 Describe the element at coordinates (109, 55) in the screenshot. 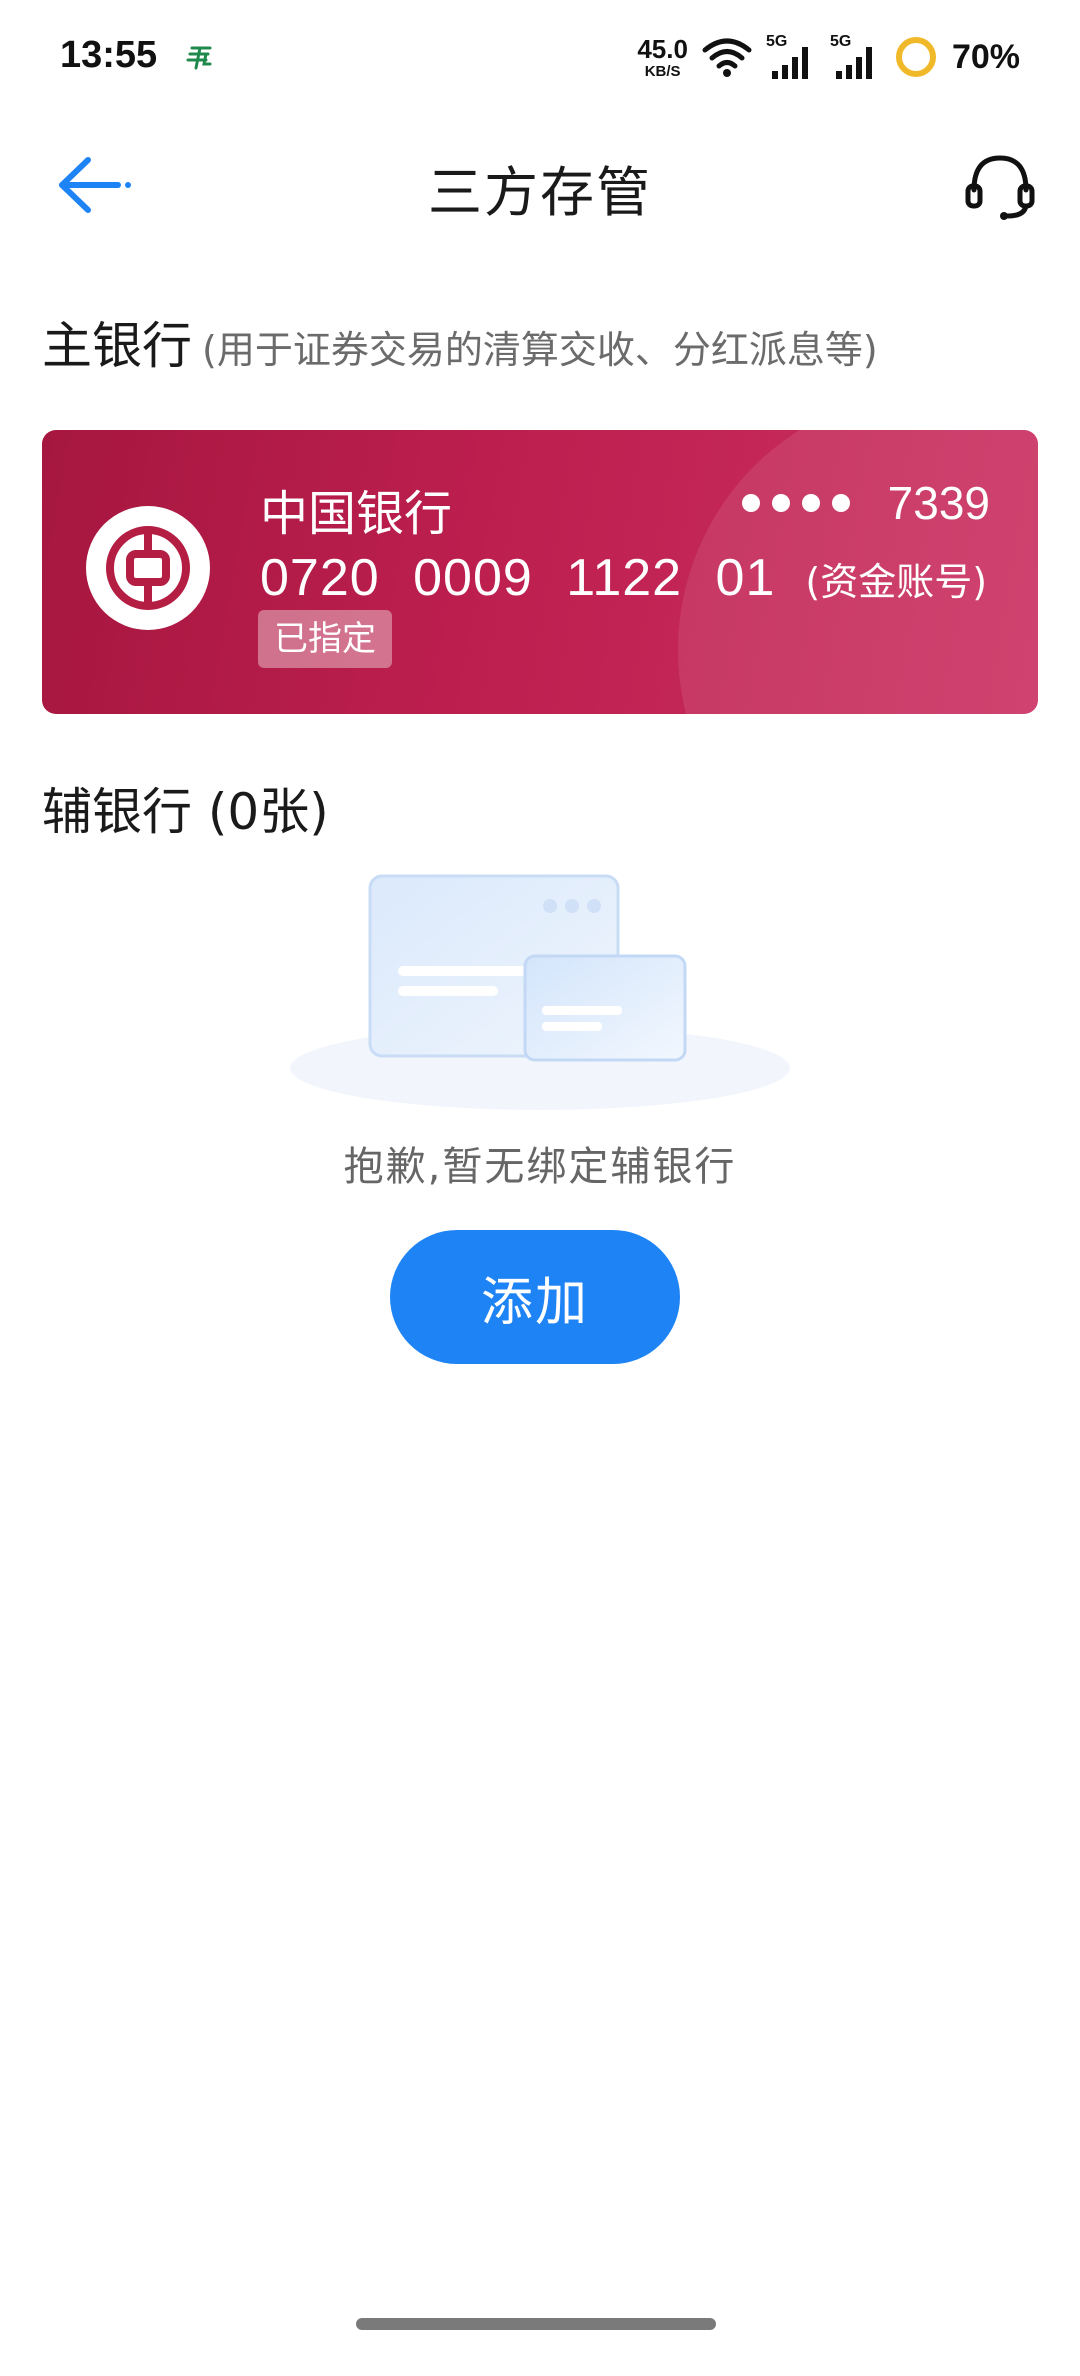

I see `status-time: 13:55` at that location.